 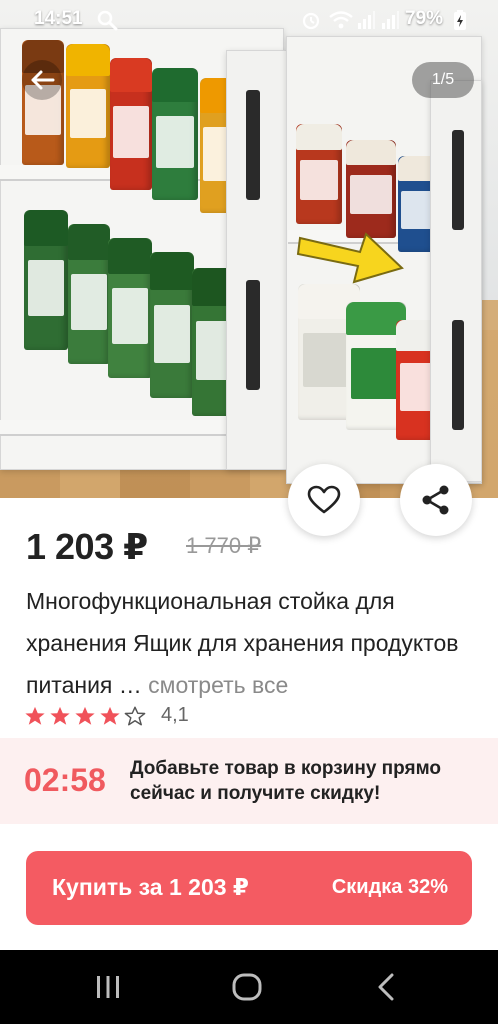 What do you see at coordinates (389, 887) in the screenshot?
I see `buy-button-discount: Скидка 32%` at bounding box center [389, 887].